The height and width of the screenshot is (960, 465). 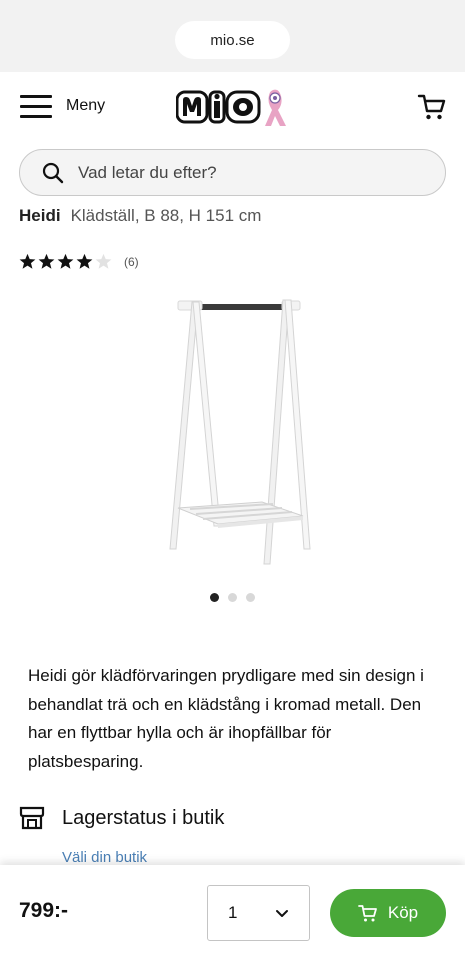 I want to click on store-stock-section: Lagerstatus i butik, so click(x=121, y=818).